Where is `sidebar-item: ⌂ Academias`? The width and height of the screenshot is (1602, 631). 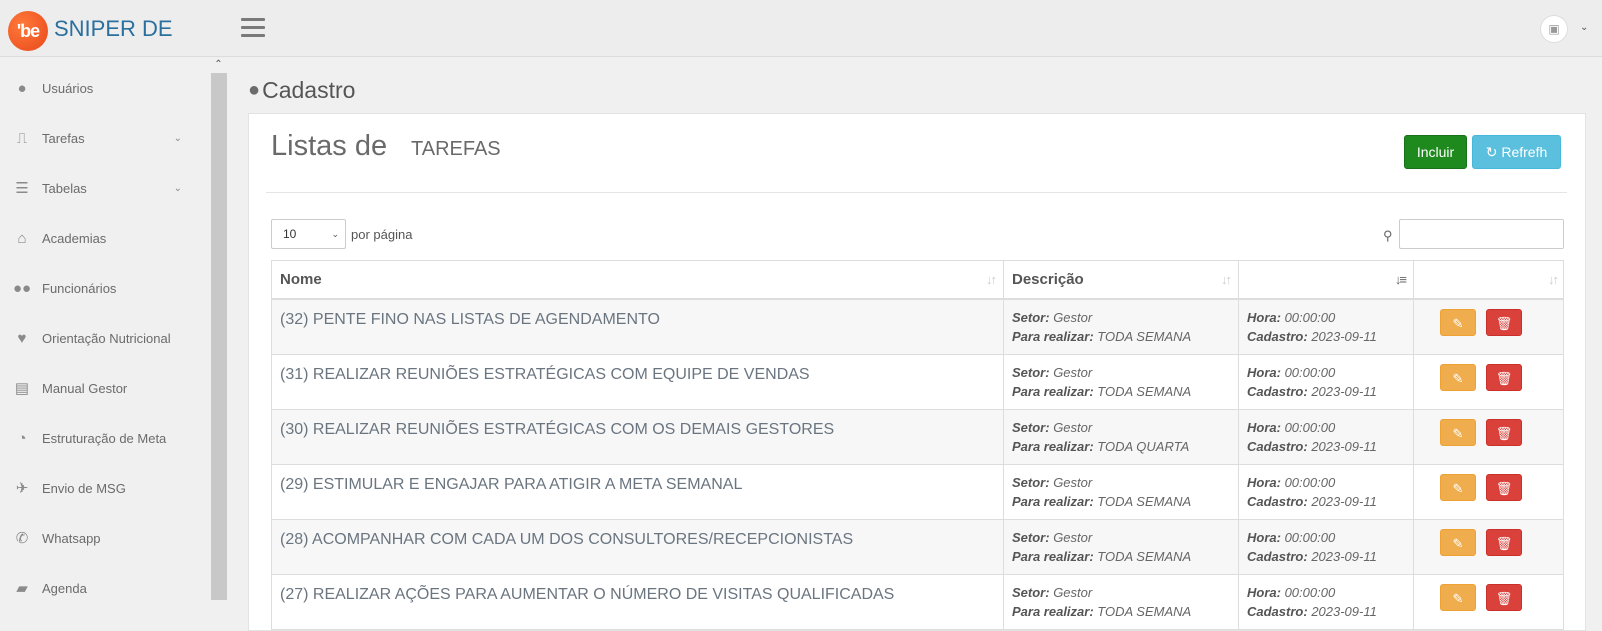 sidebar-item: ⌂ Academias is located at coordinates (100, 238).